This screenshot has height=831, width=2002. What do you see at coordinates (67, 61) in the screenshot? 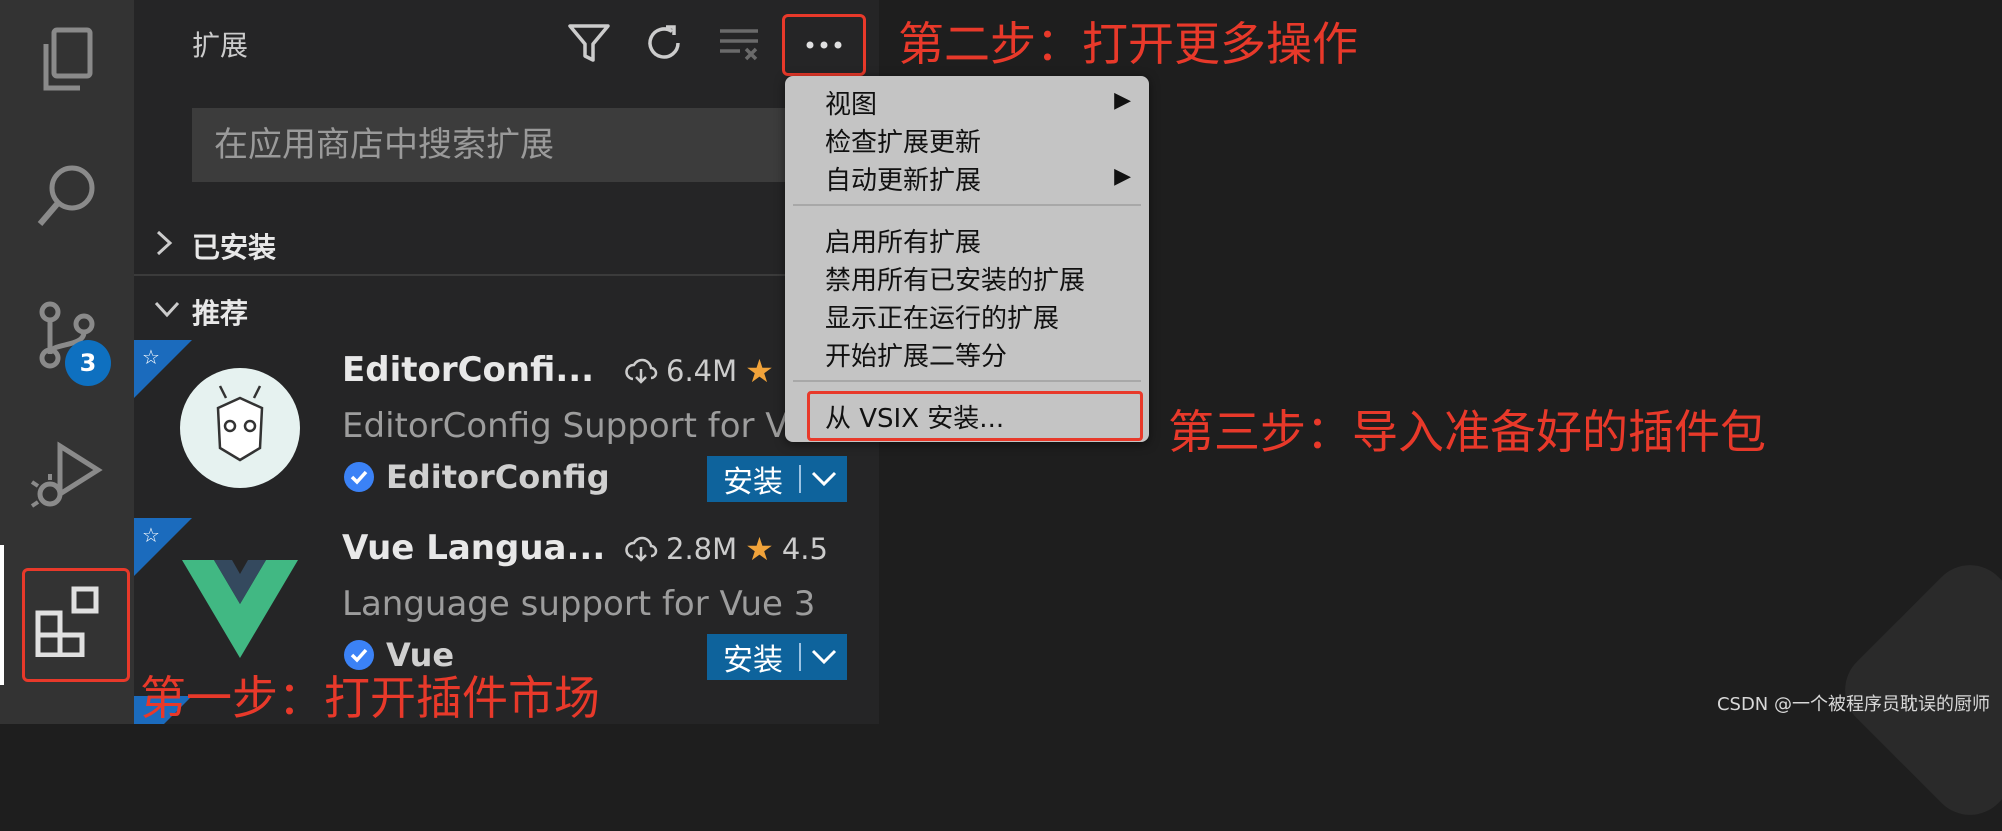
I see `explorer-icon` at bounding box center [67, 61].